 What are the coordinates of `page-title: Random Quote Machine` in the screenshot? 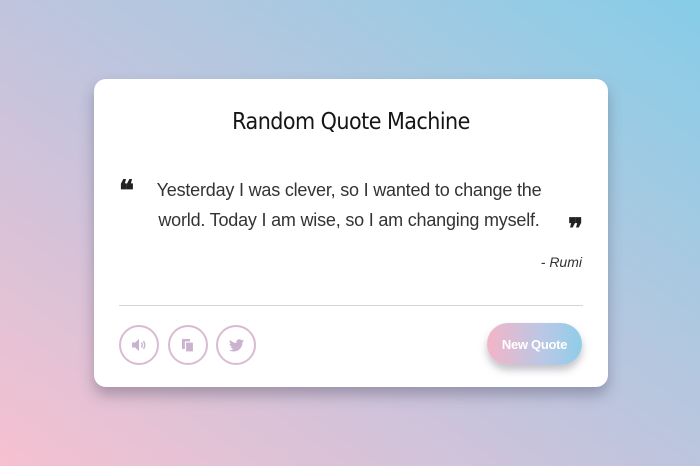 It's located at (351, 122).